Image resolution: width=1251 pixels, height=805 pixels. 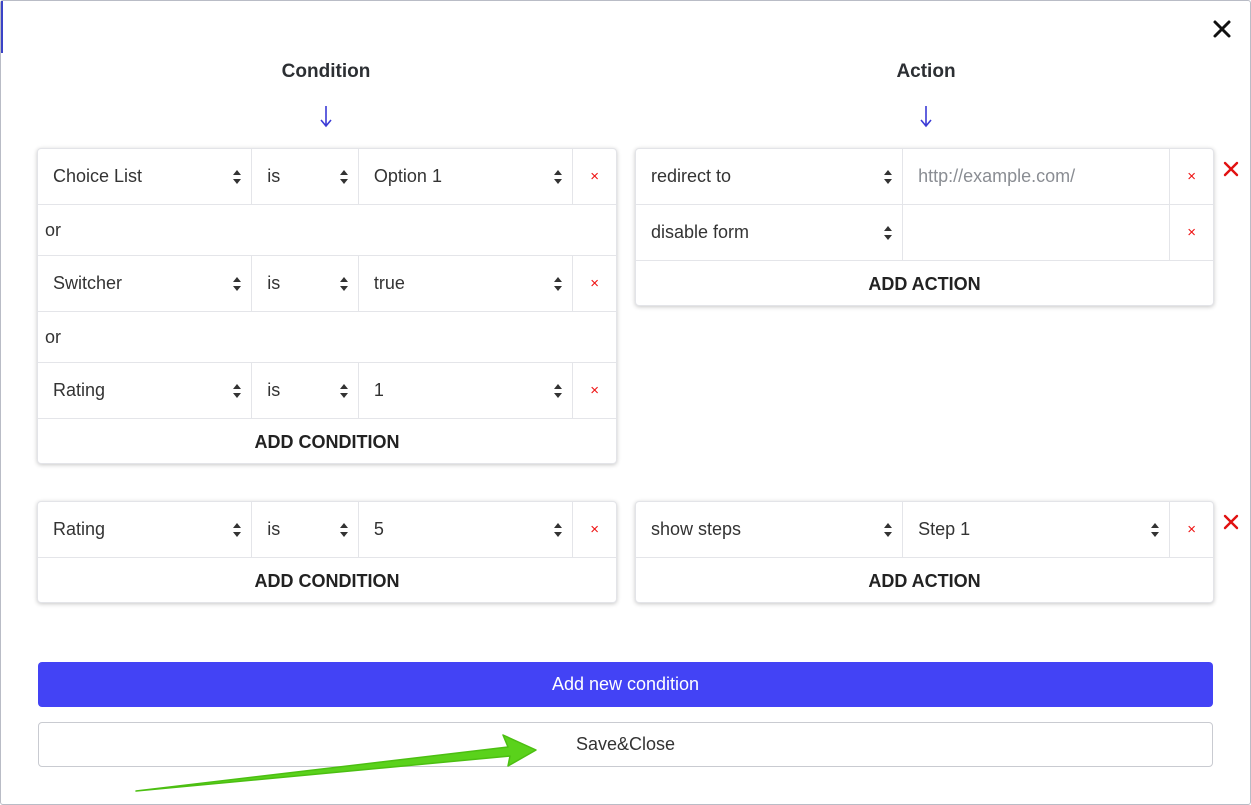 What do you see at coordinates (770, 232) in the screenshot?
I see `action-type-select: disable form` at bounding box center [770, 232].